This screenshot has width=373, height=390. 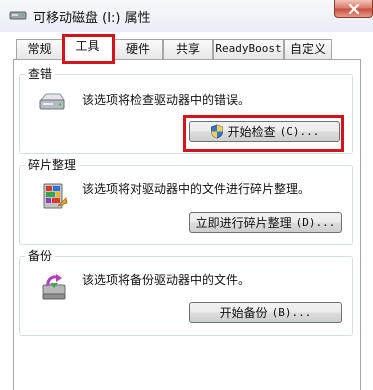 I want to click on close-icon, so click(x=353, y=8).